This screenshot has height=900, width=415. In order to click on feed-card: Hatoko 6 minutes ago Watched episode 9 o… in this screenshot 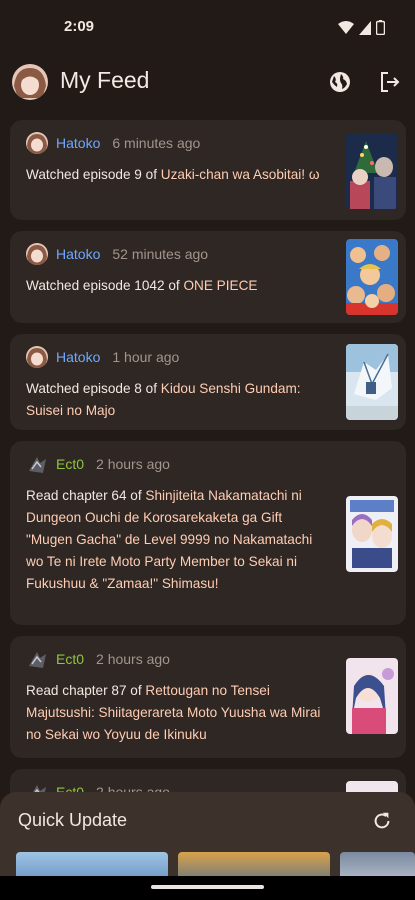, I will do `click(208, 170)`.